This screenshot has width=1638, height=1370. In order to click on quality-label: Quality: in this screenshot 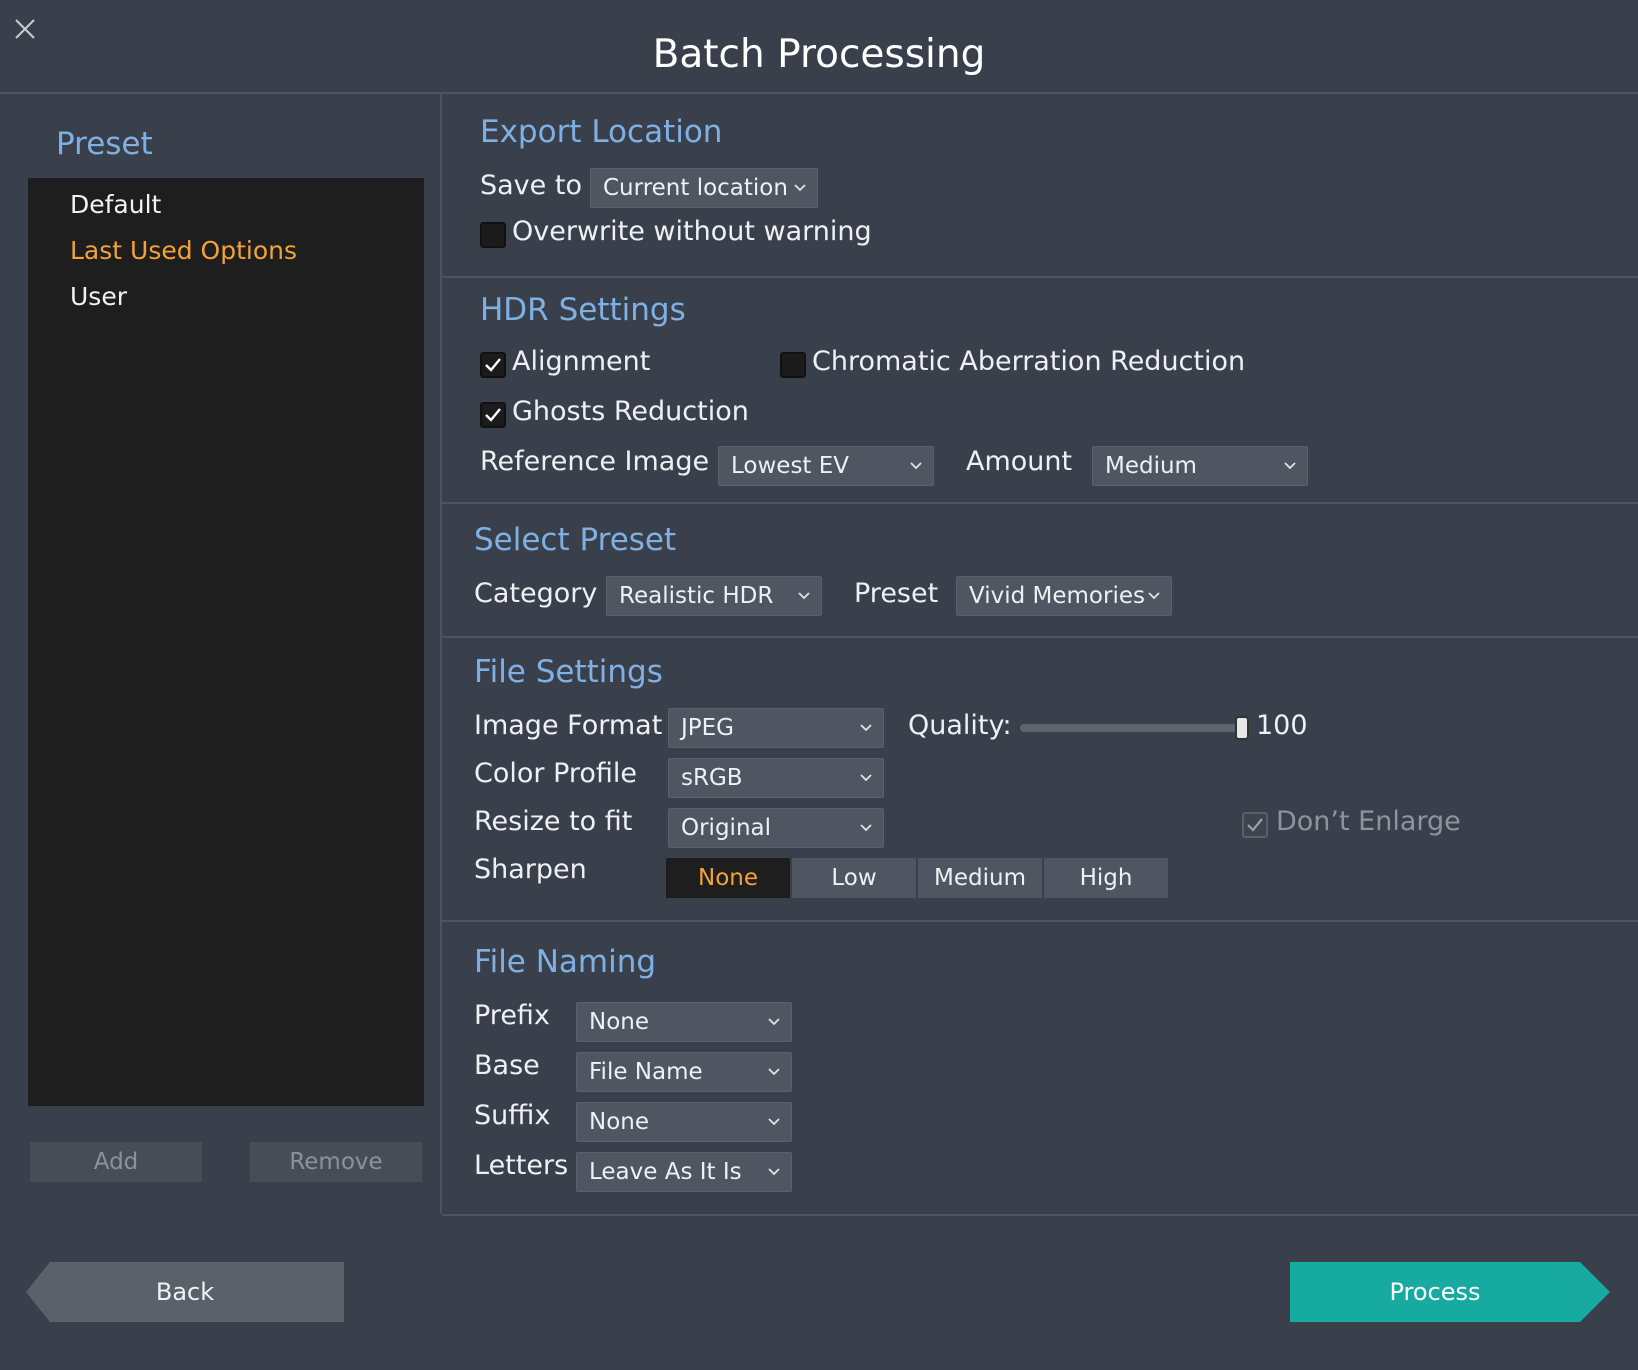, I will do `click(960, 725)`.